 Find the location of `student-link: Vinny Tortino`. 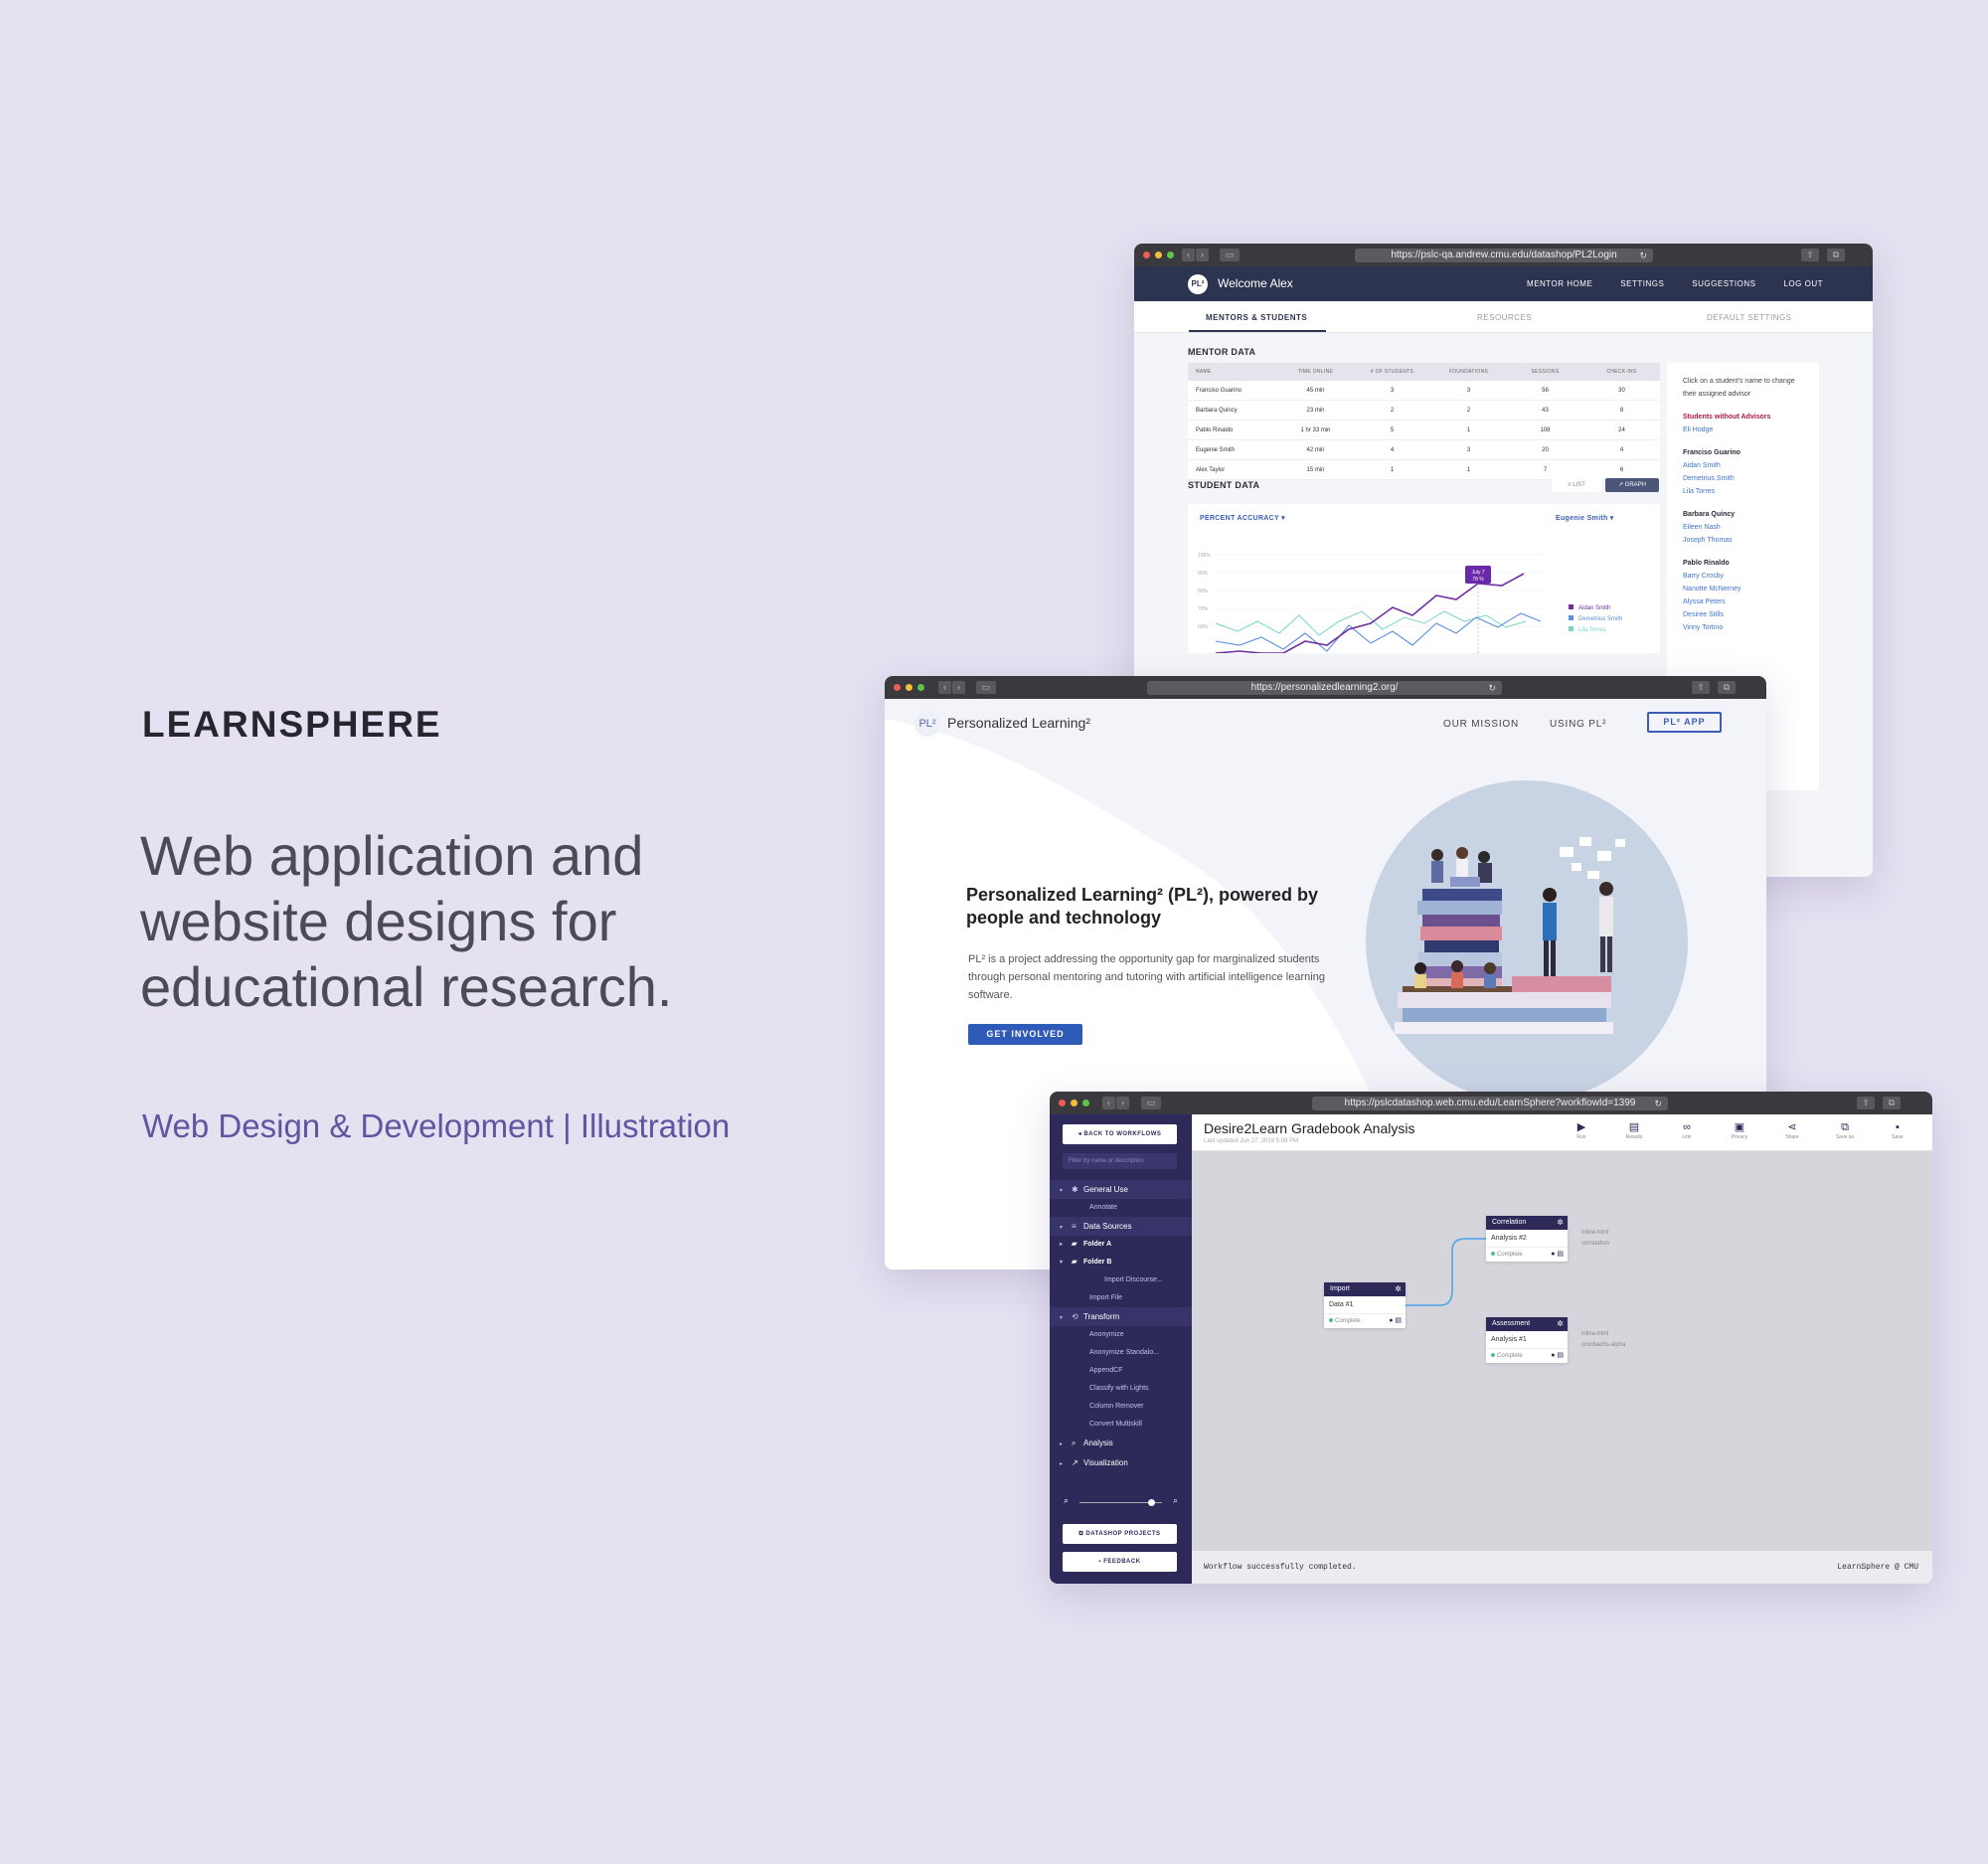

student-link: Vinny Tortino is located at coordinates (1743, 627).